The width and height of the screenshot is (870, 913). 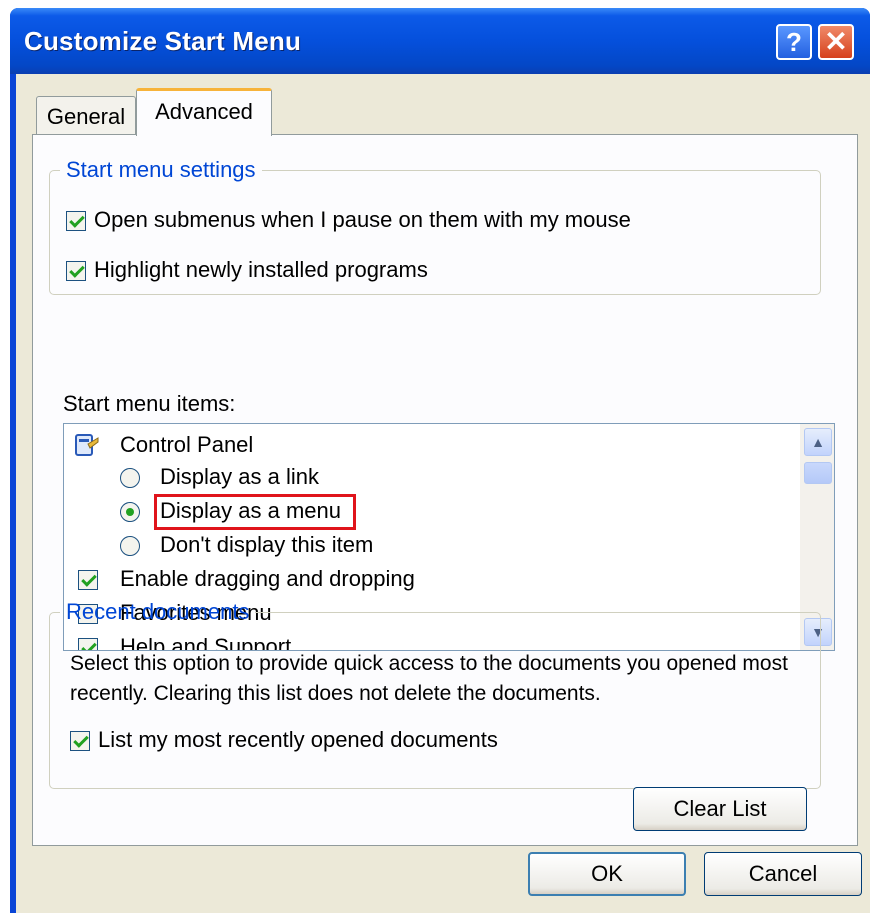 What do you see at coordinates (87, 445) in the screenshot?
I see `control-panel-icon` at bounding box center [87, 445].